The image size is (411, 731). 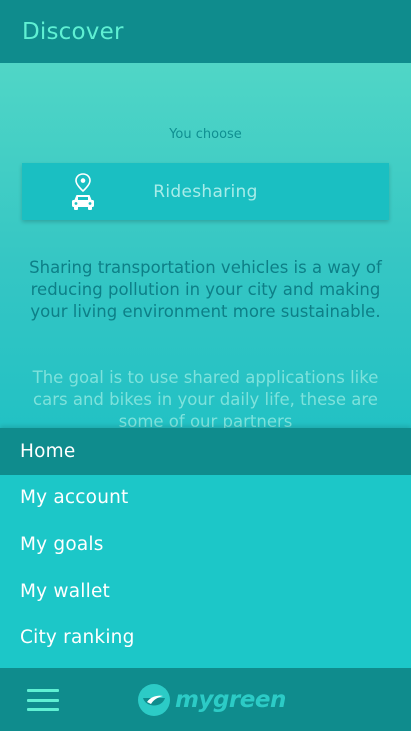 I want to click on logo-text: mygreen, so click(x=230, y=700).